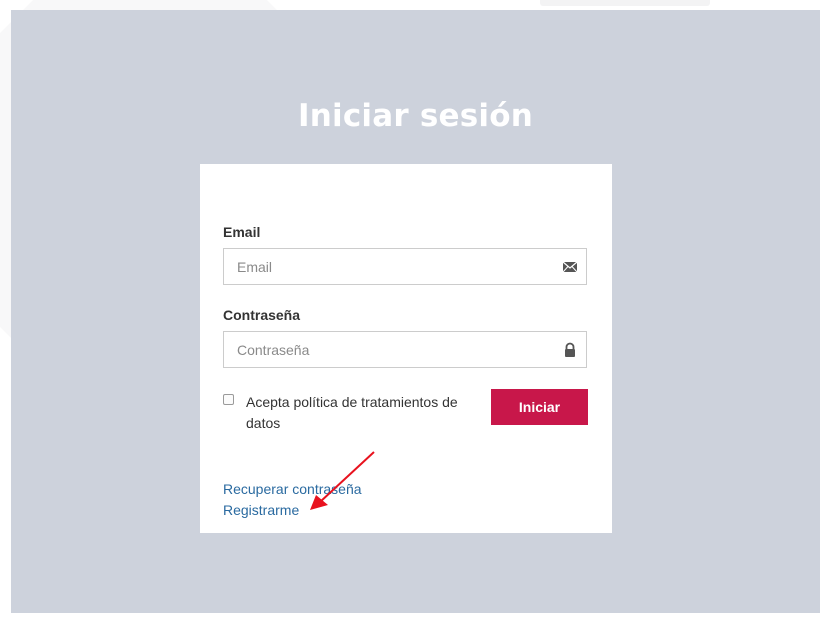  I want to click on email-input, so click(405, 266).